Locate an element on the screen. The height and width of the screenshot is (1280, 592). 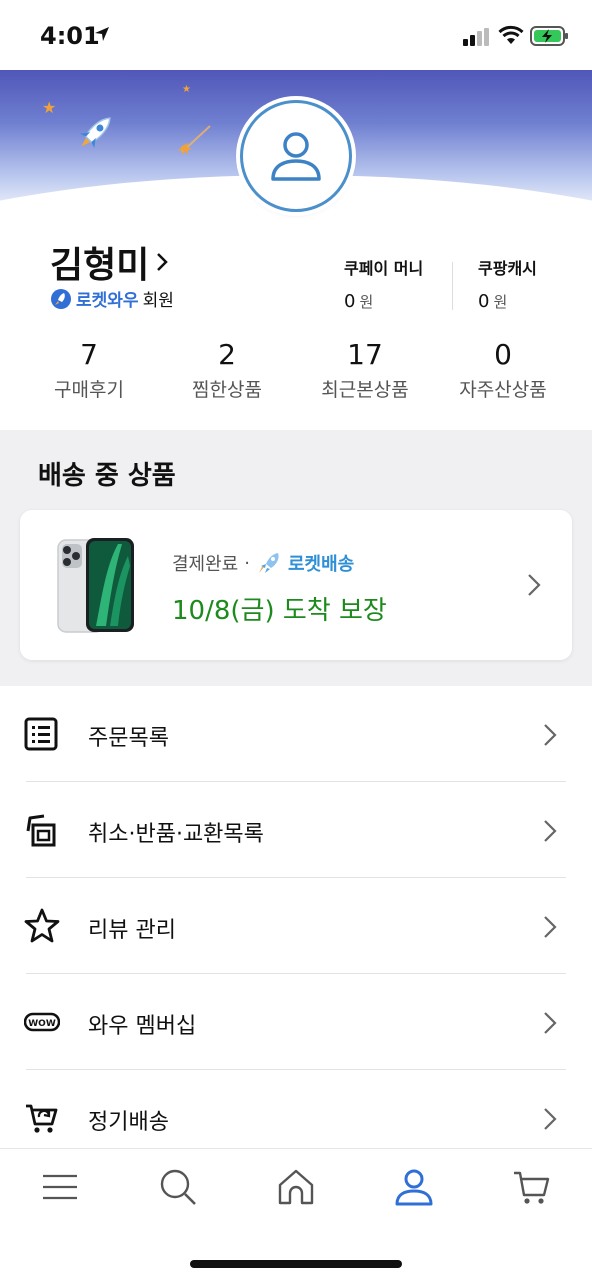
wow-icon: WOW is located at coordinates (42, 1022).